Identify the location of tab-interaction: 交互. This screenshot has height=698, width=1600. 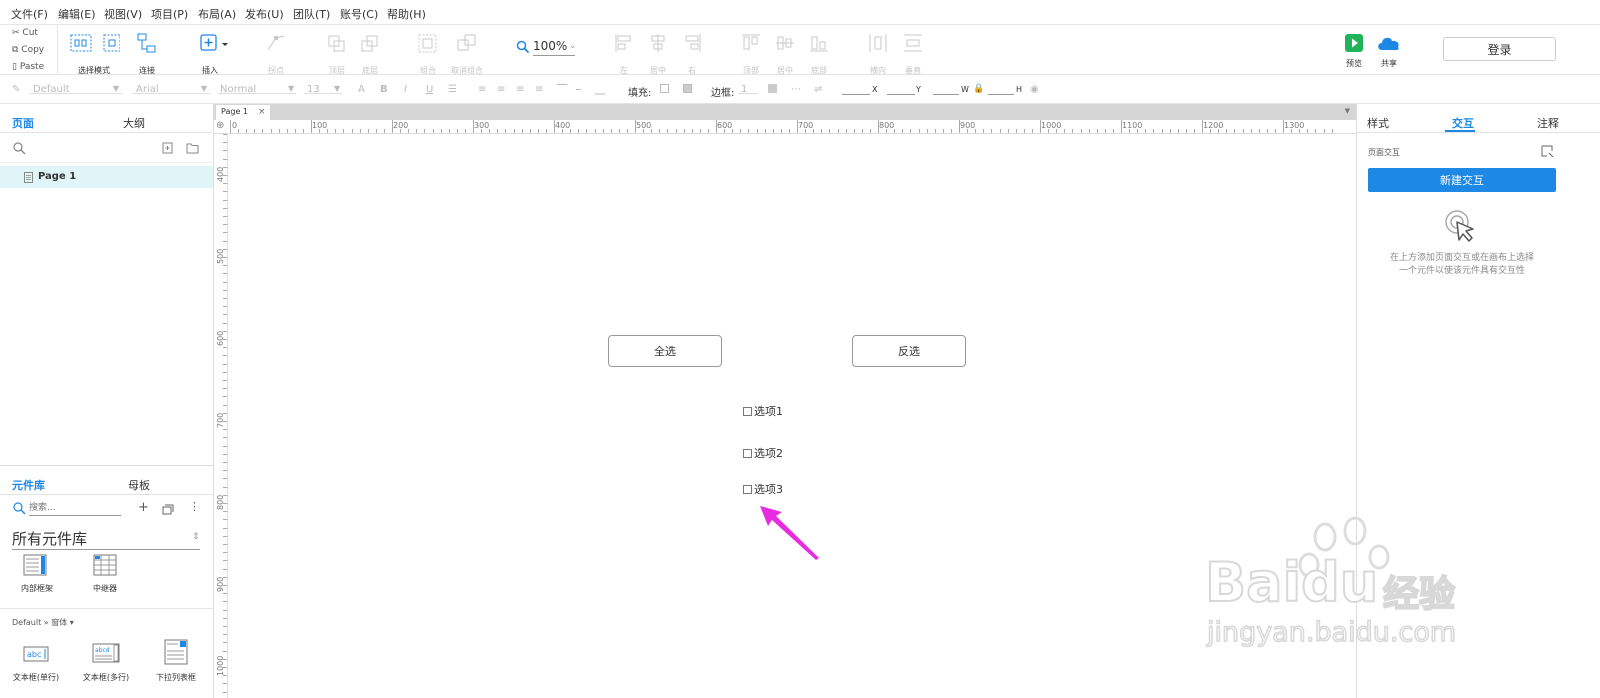
(1463, 123).